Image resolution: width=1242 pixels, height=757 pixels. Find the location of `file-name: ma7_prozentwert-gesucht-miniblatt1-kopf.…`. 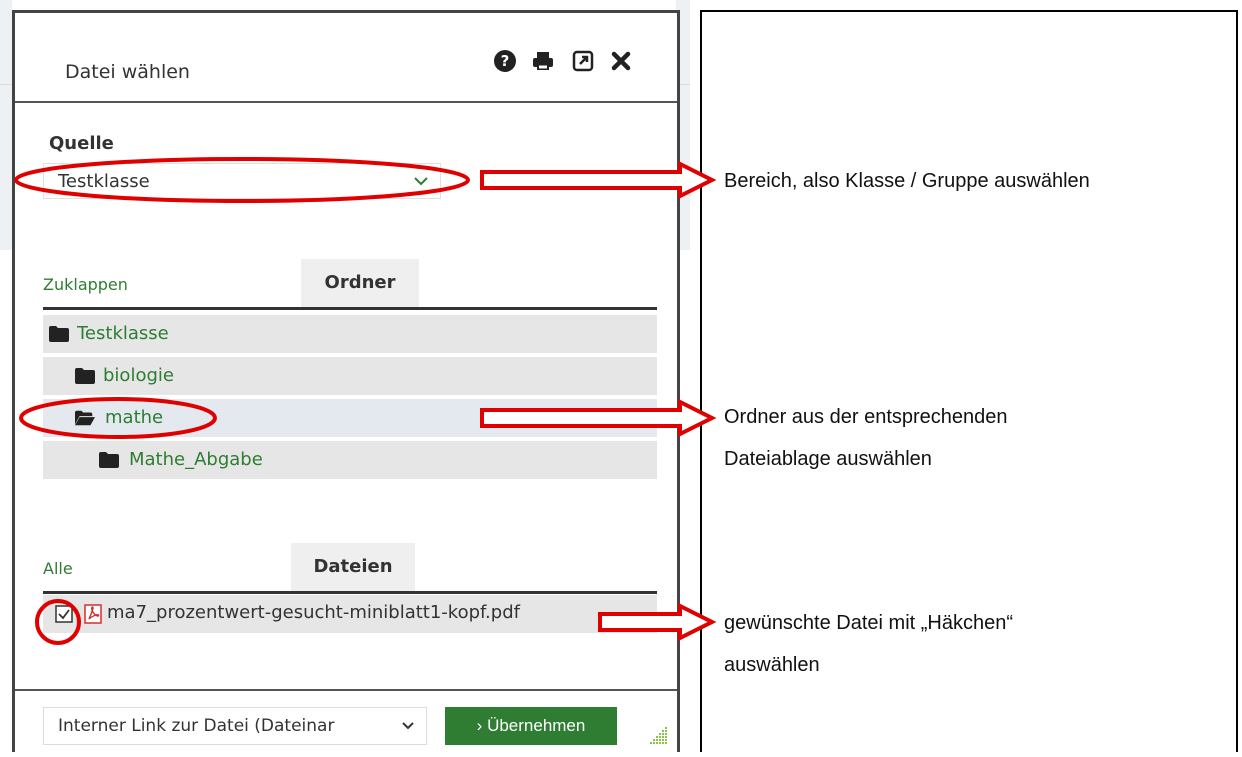

file-name: ma7_prozentwert-gesucht-miniblatt1-kopf.… is located at coordinates (313, 612).